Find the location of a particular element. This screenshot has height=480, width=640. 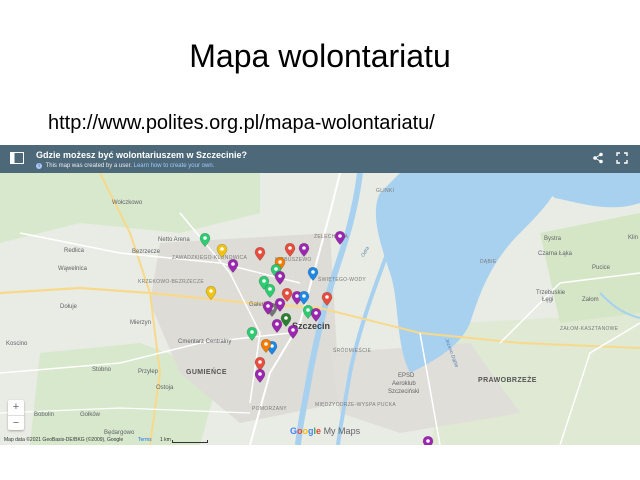

map-label-dabie: DĄBIE is located at coordinates (488, 262).